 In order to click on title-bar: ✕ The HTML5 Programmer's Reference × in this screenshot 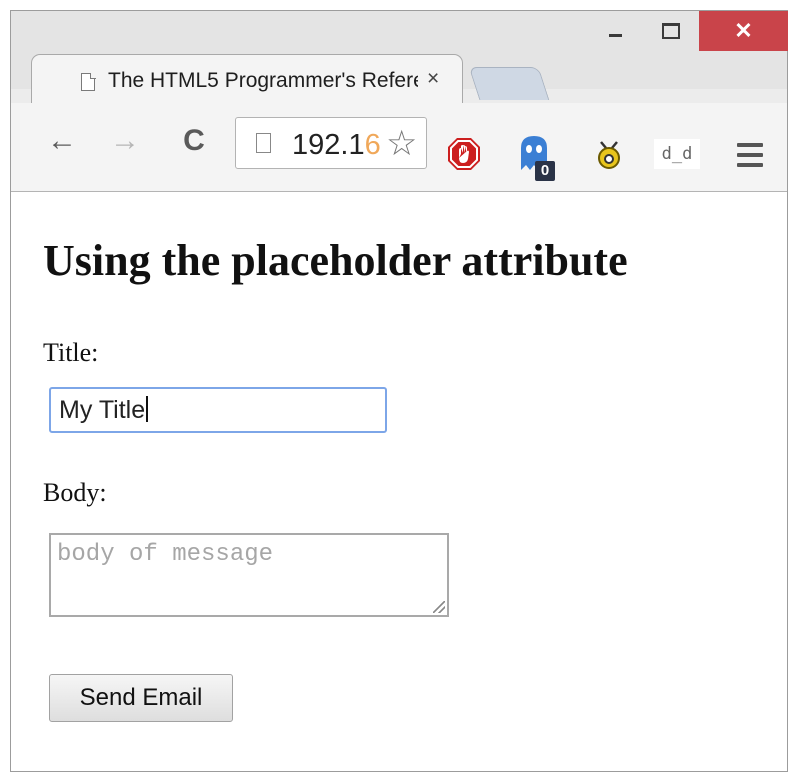, I will do `click(399, 57)`.